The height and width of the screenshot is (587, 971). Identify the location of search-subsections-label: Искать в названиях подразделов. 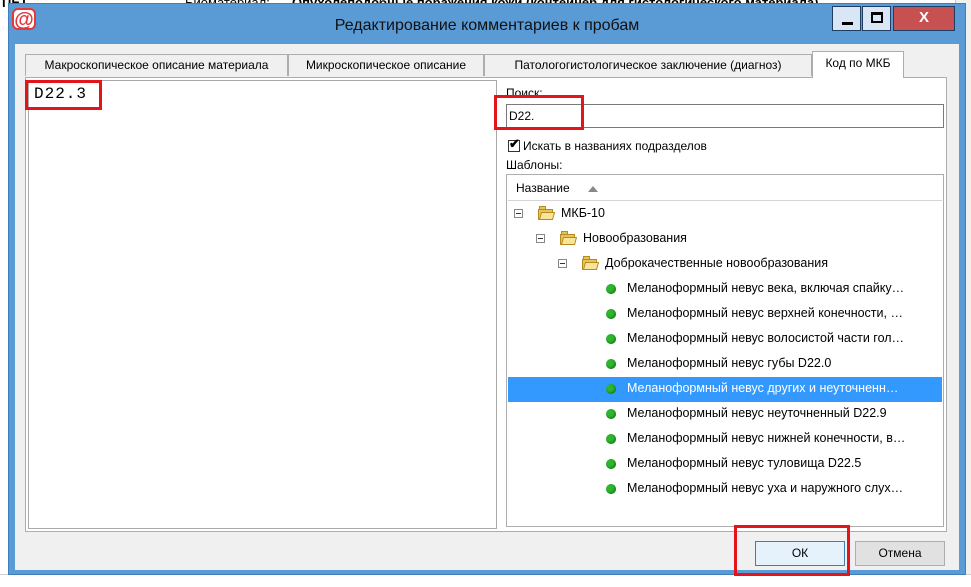
(615, 146).